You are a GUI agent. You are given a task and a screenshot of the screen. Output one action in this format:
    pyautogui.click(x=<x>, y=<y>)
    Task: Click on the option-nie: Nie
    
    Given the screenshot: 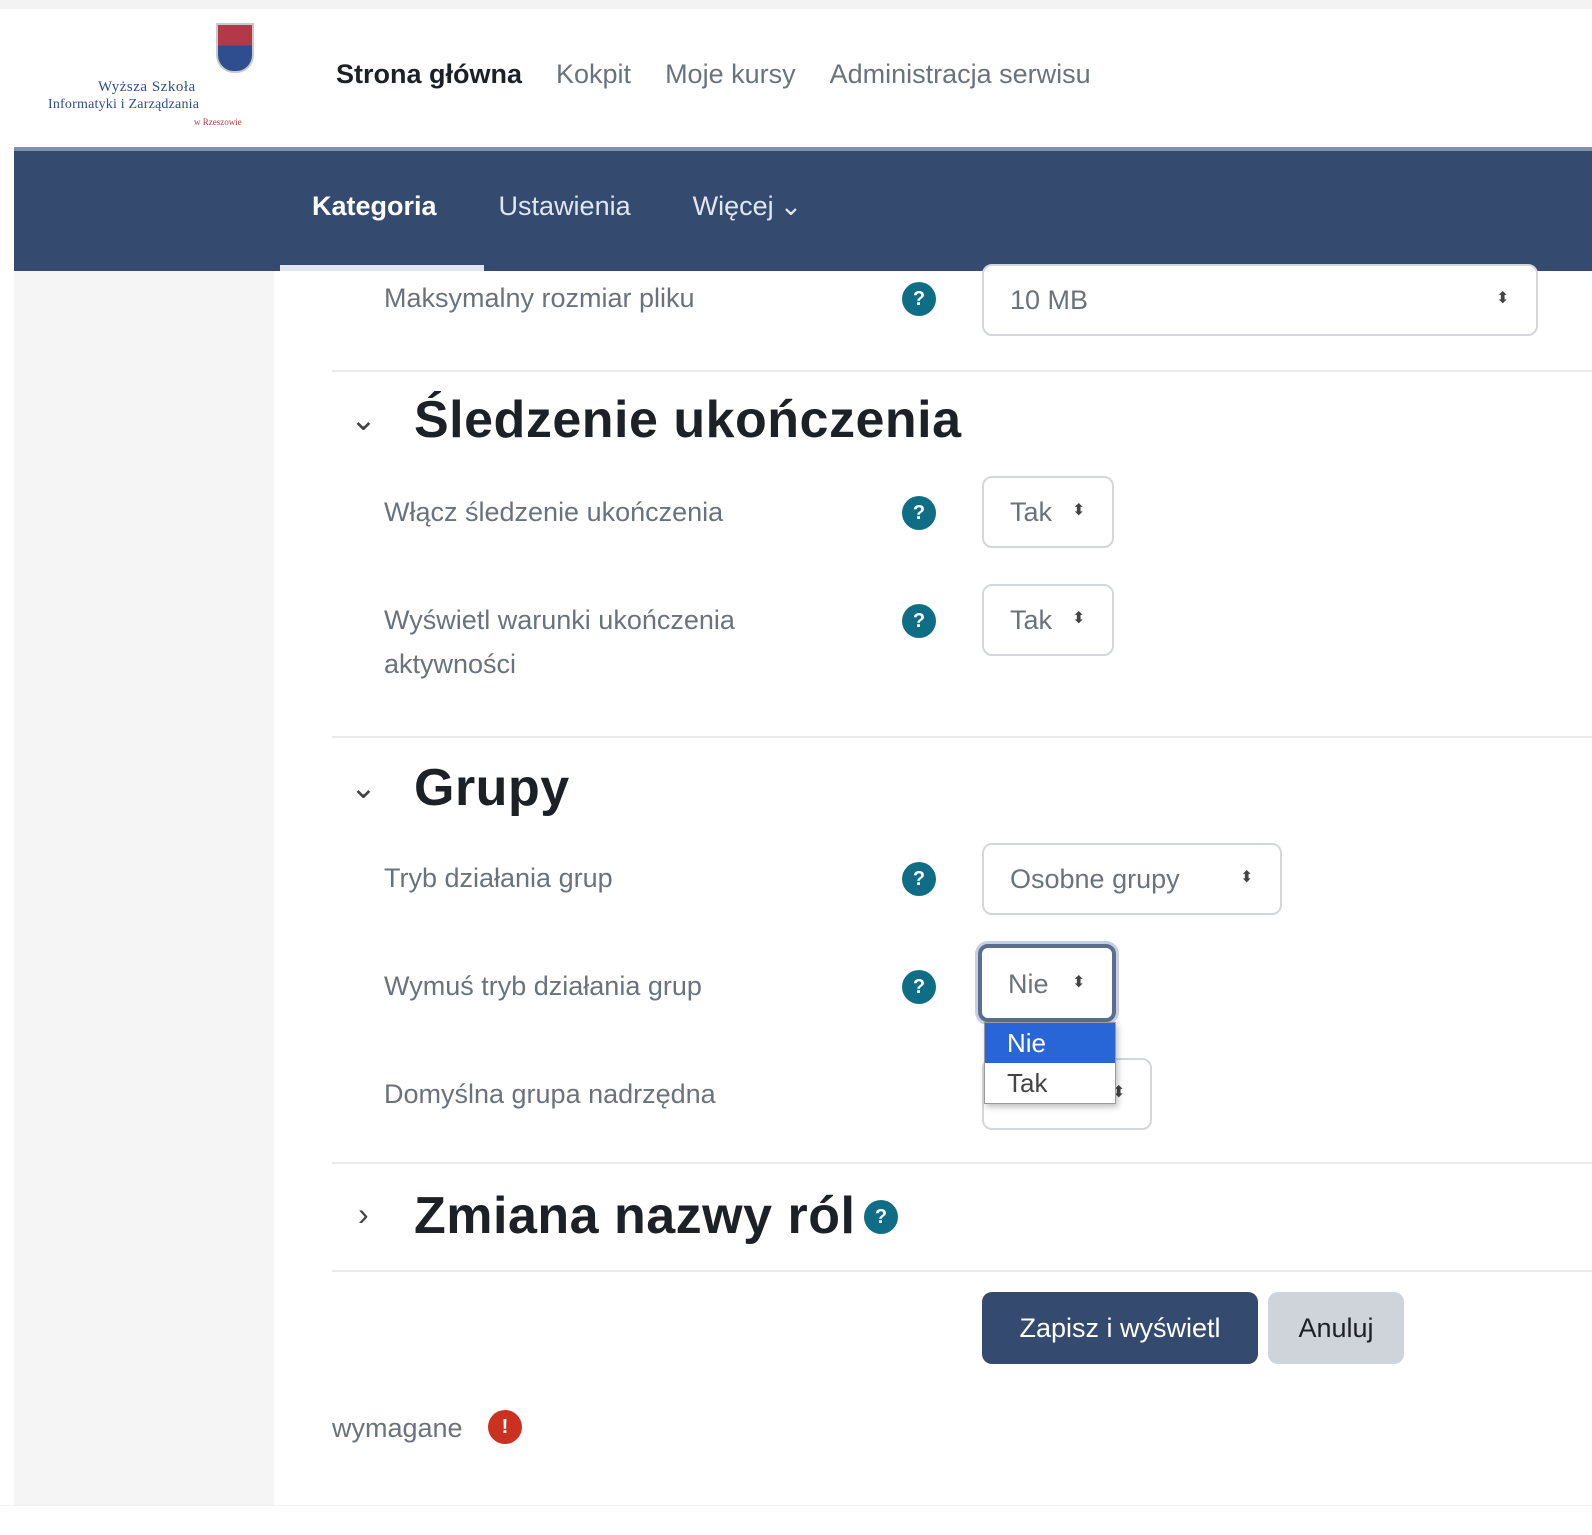 What is the action you would take?
    pyautogui.click(x=1050, y=1043)
    